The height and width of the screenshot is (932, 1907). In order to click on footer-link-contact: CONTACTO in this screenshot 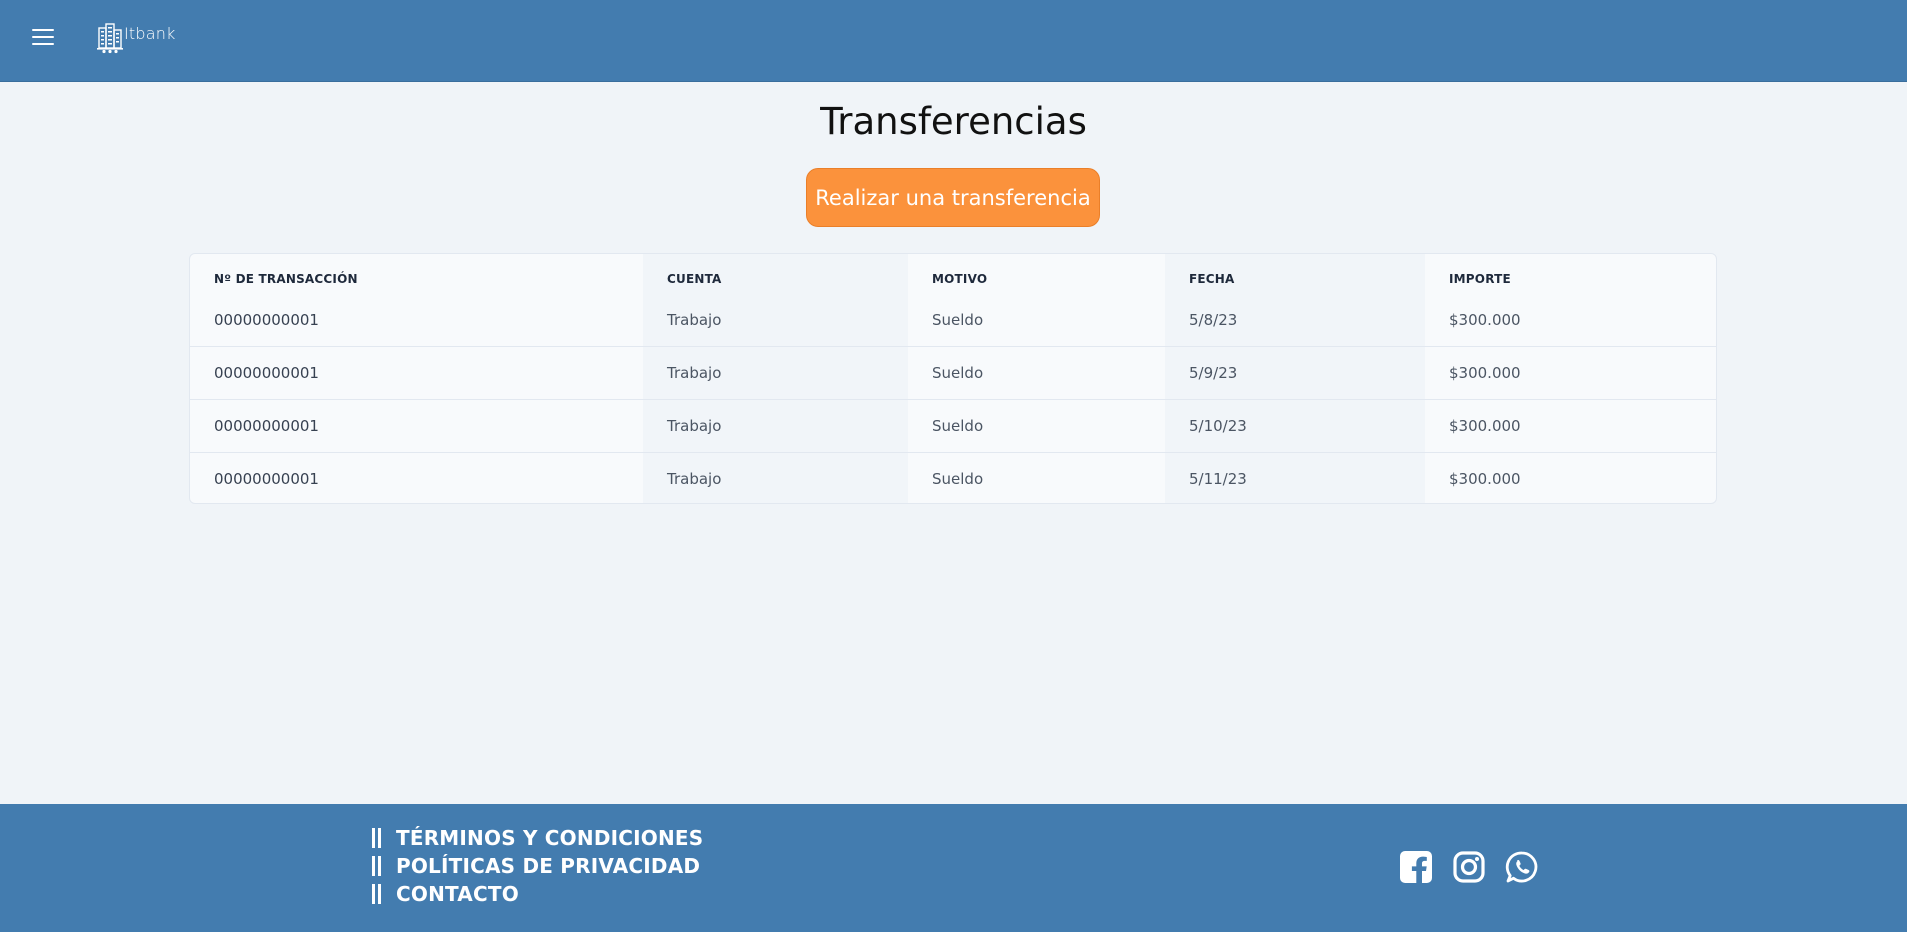, I will do `click(537, 894)`.